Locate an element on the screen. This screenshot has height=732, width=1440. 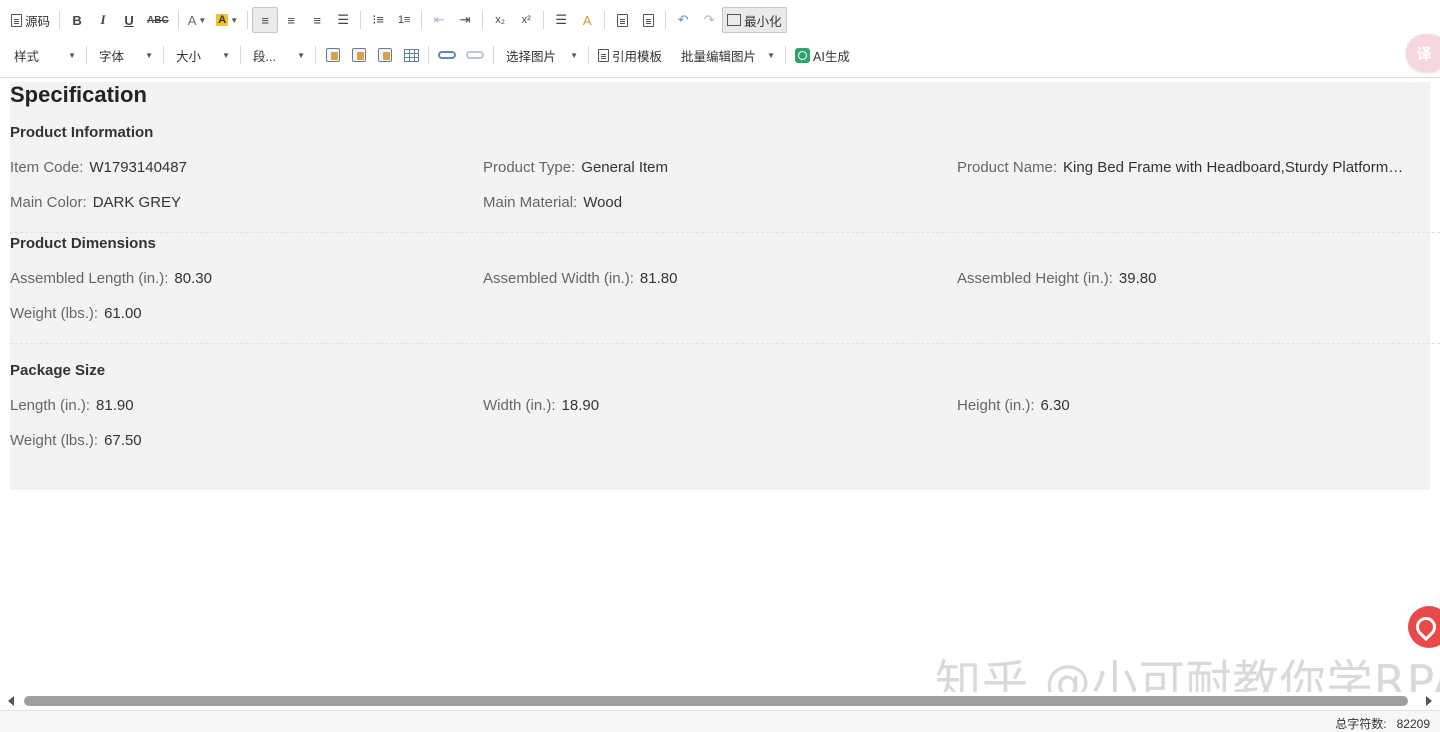
ai-generate-button: AI生成 is located at coordinates (822, 55).